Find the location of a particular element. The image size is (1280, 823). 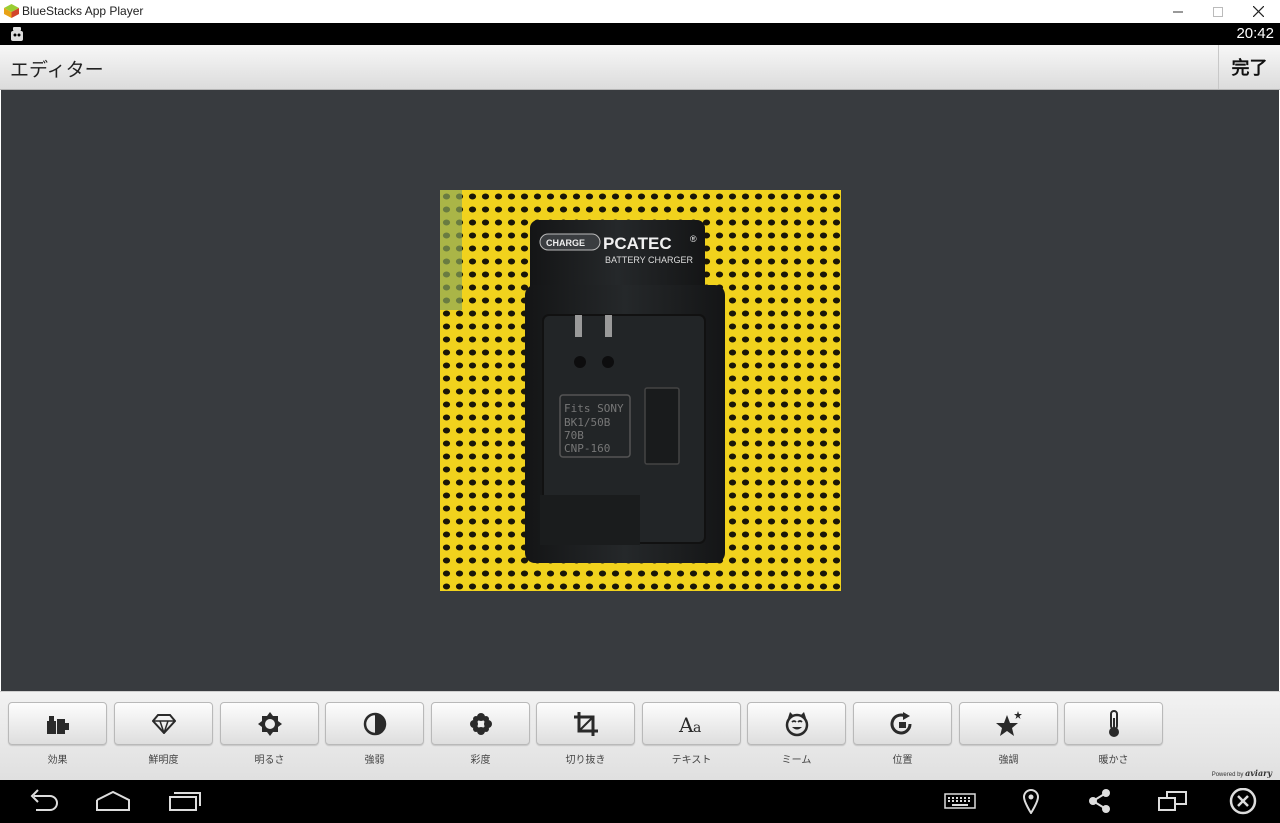

powered-by-brand: aviary is located at coordinates (1258, 773).